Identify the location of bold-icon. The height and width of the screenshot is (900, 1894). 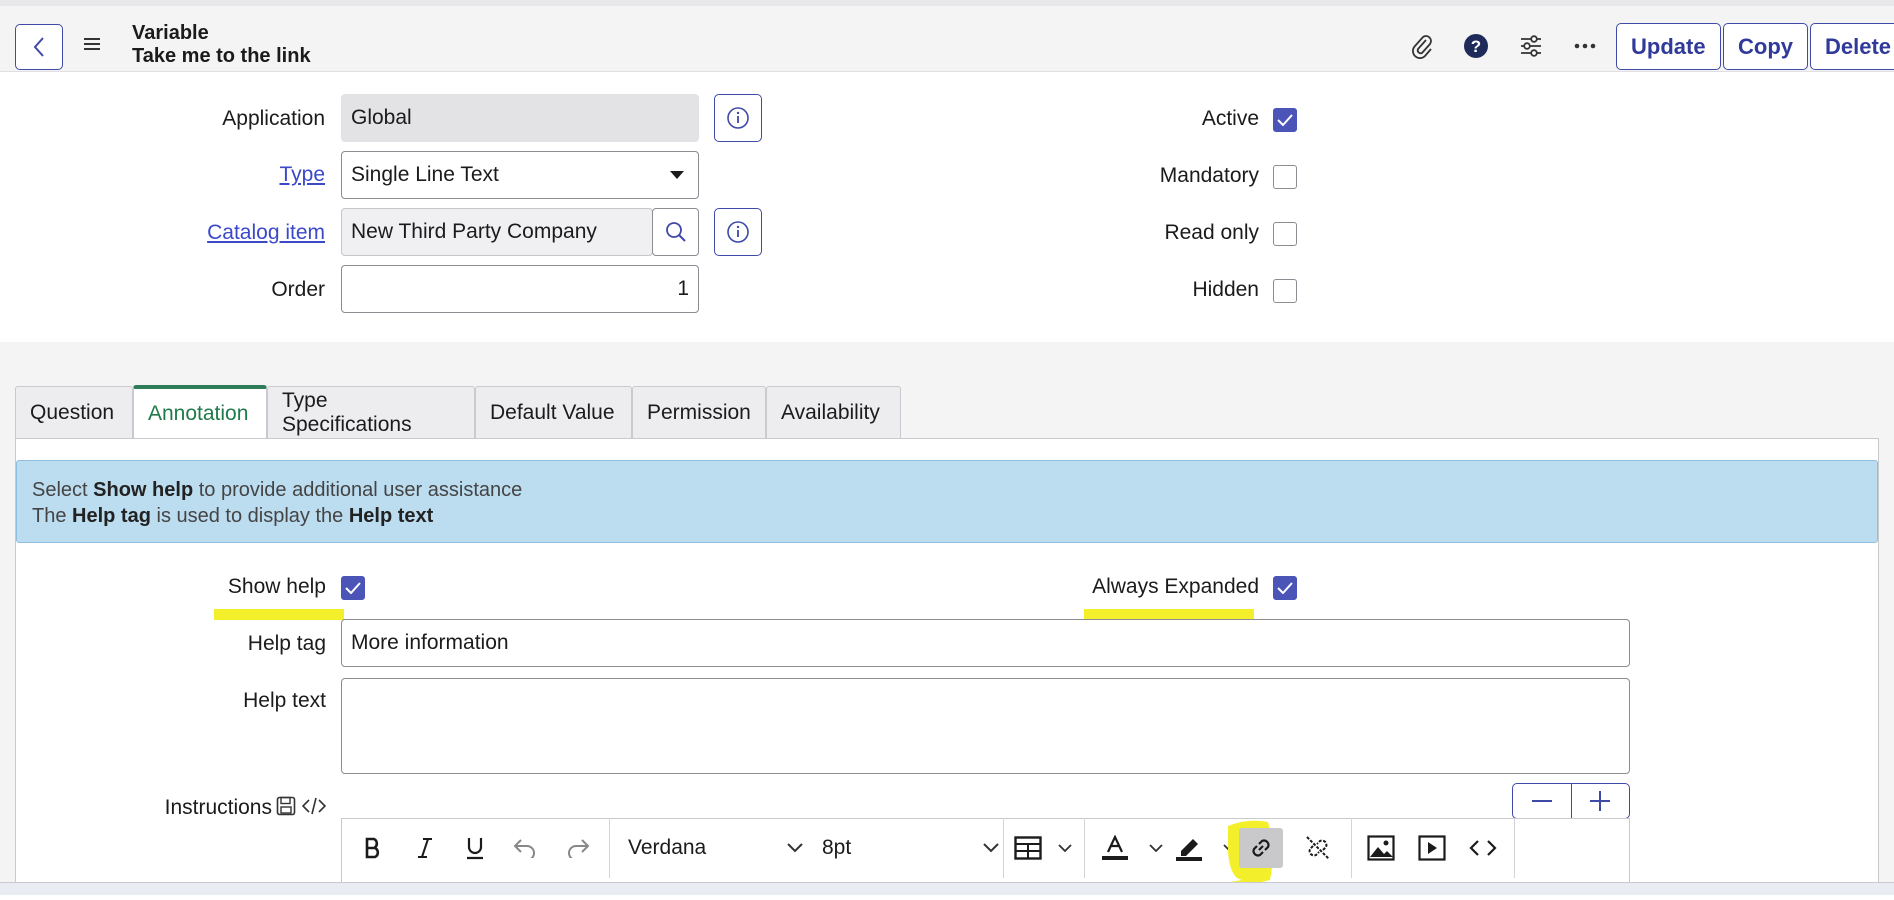
(373, 848).